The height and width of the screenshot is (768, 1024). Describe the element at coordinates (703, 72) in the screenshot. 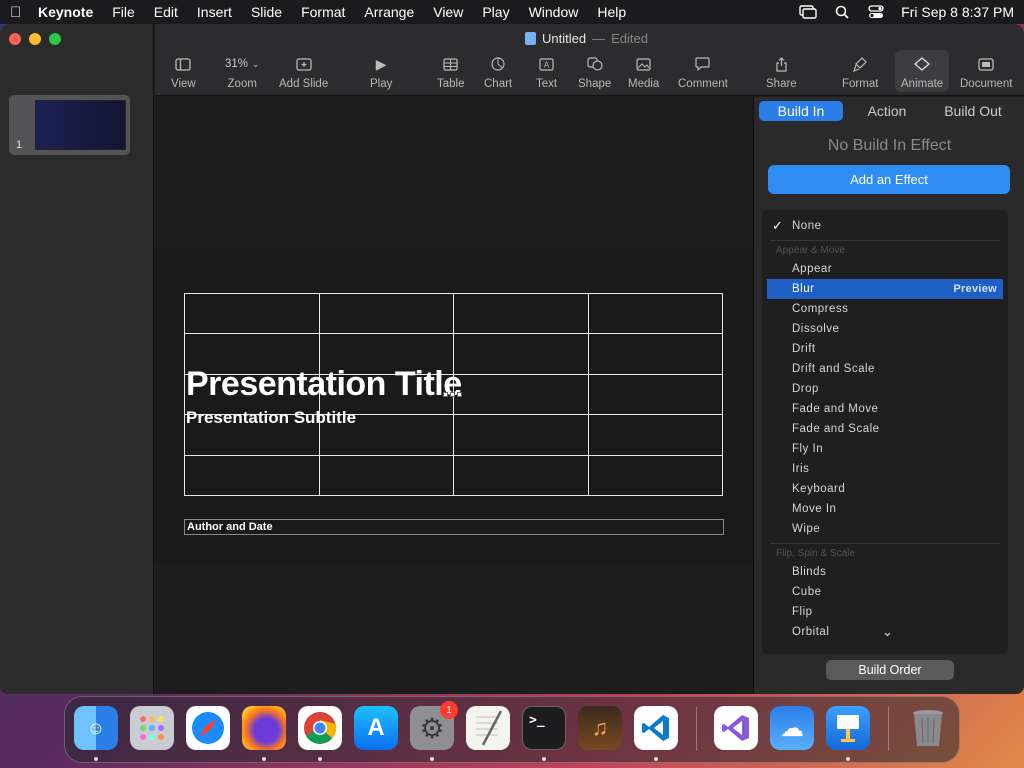

I see `comment-button: Comment` at that location.